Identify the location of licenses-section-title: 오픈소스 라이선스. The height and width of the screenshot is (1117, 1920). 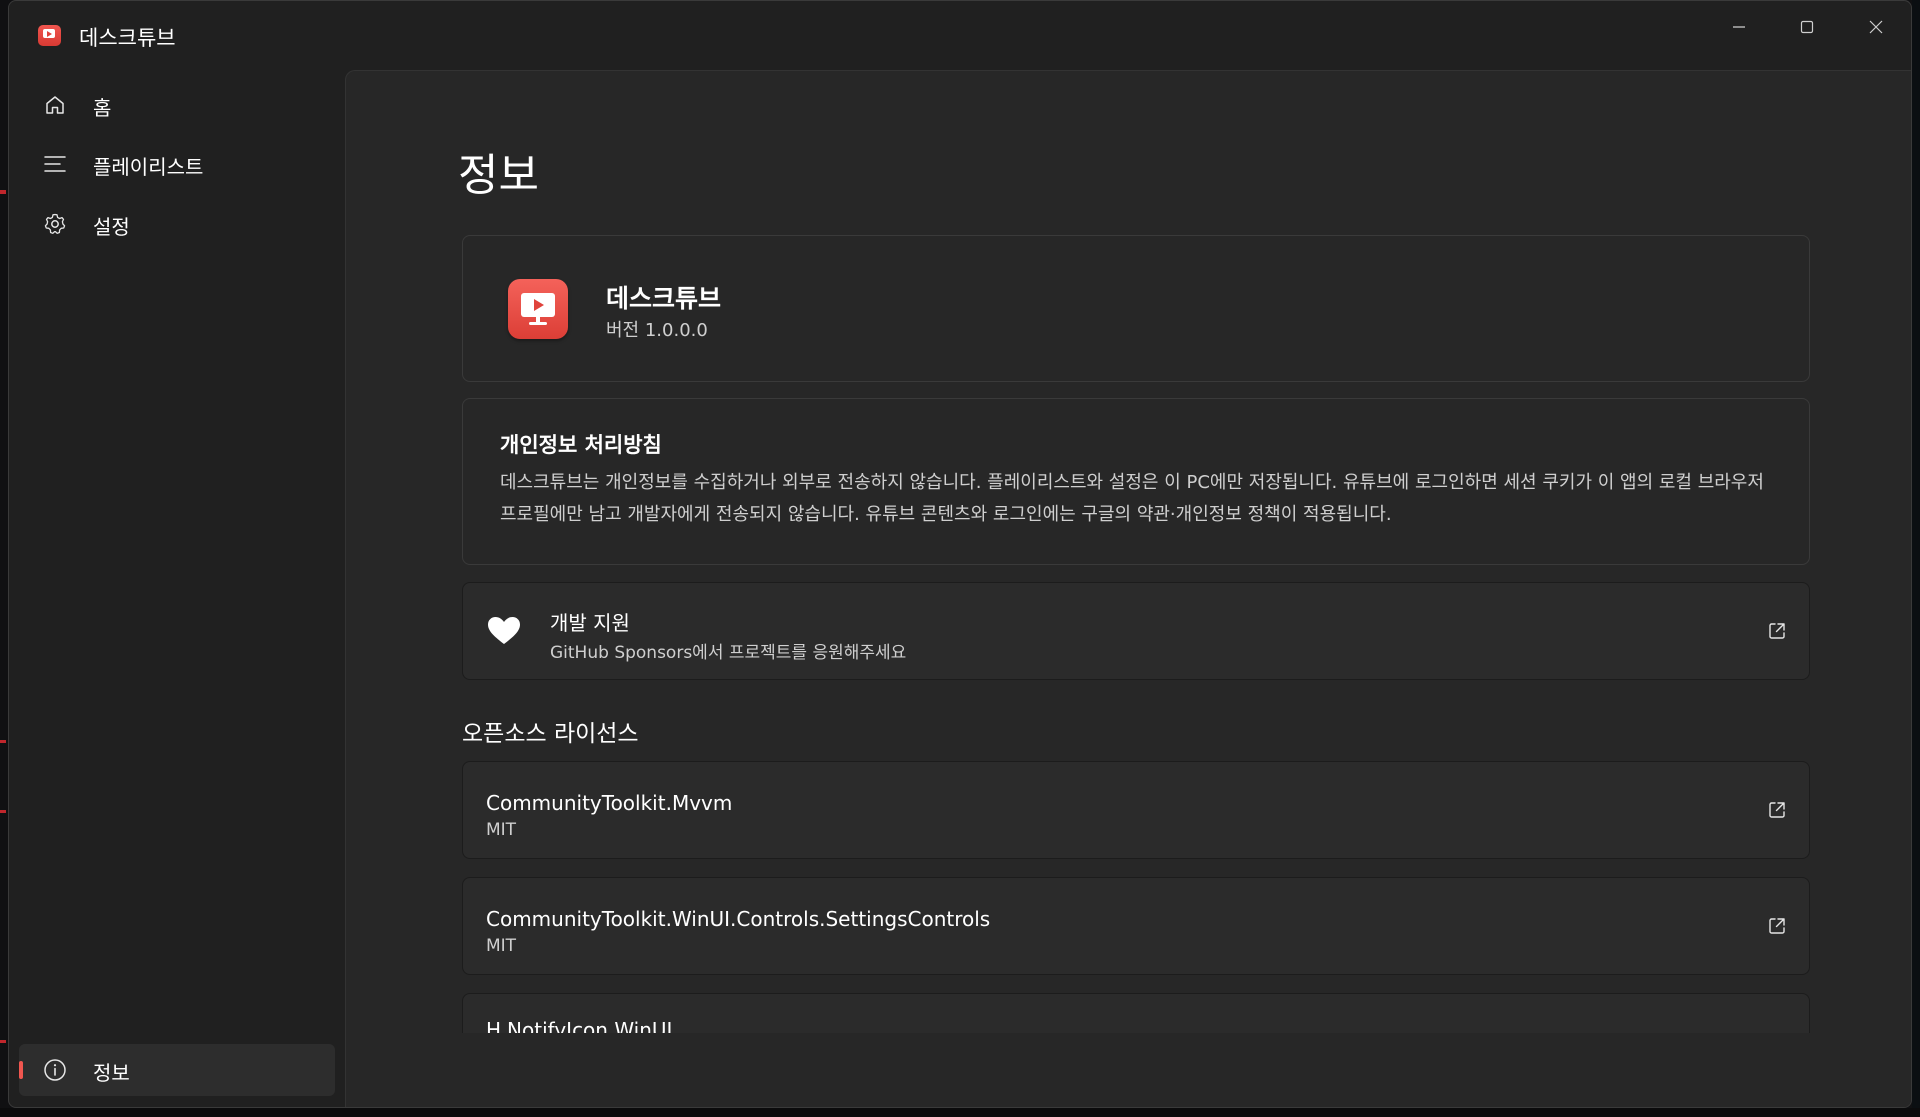
(550, 734).